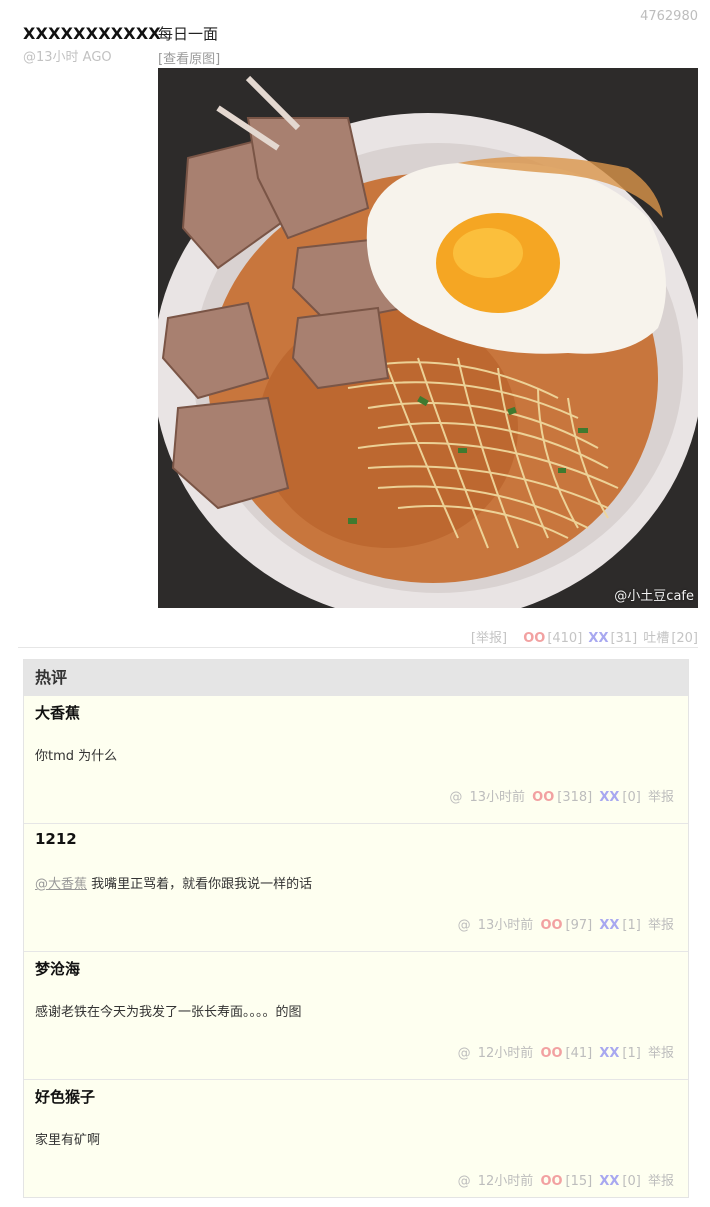 The width and height of the screenshot is (710, 1207). Describe the element at coordinates (57, 968) in the screenshot. I see `comment-author: 梦沧海` at that location.